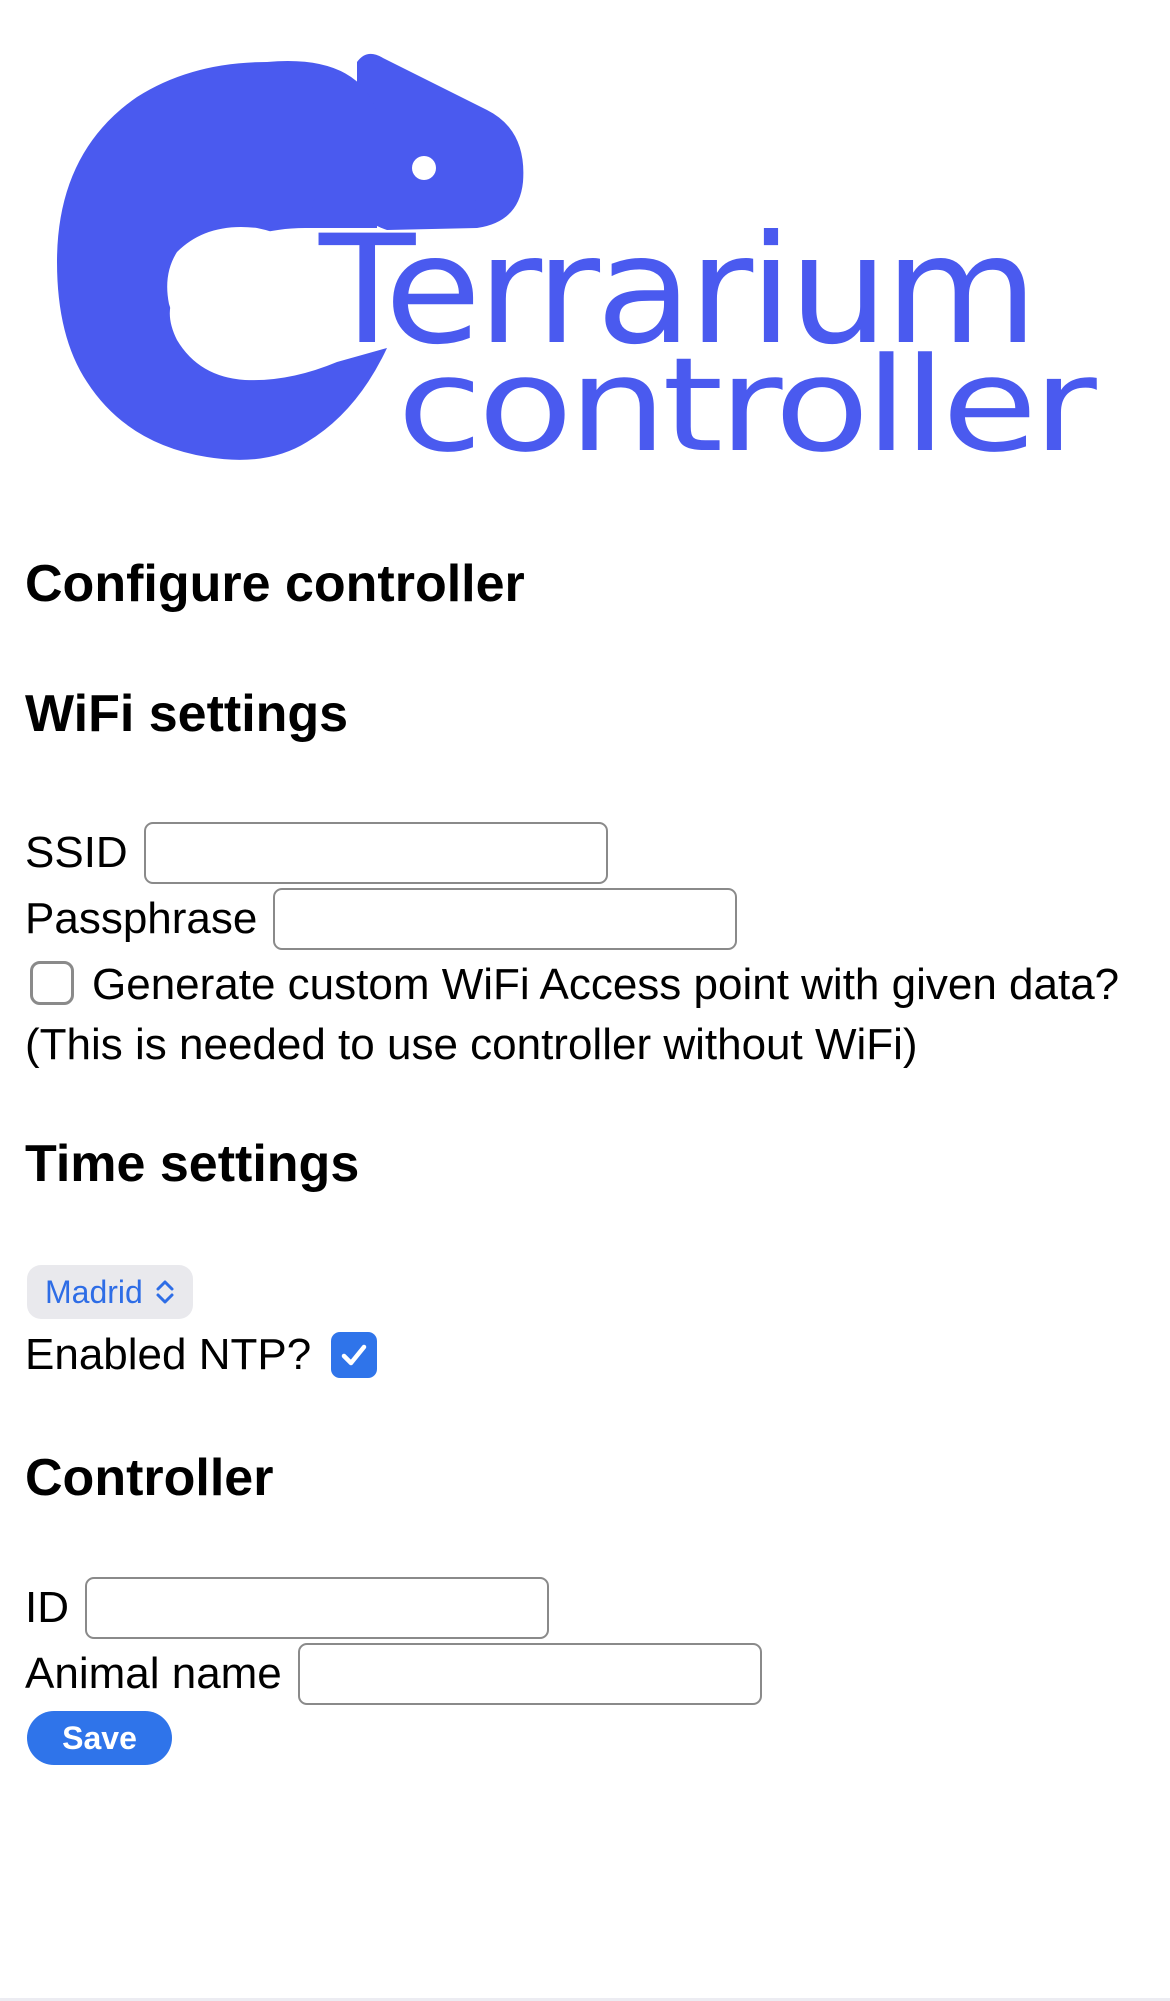 This screenshot has height=2001, width=1170. I want to click on ntp-checkbox, so click(354, 1355).